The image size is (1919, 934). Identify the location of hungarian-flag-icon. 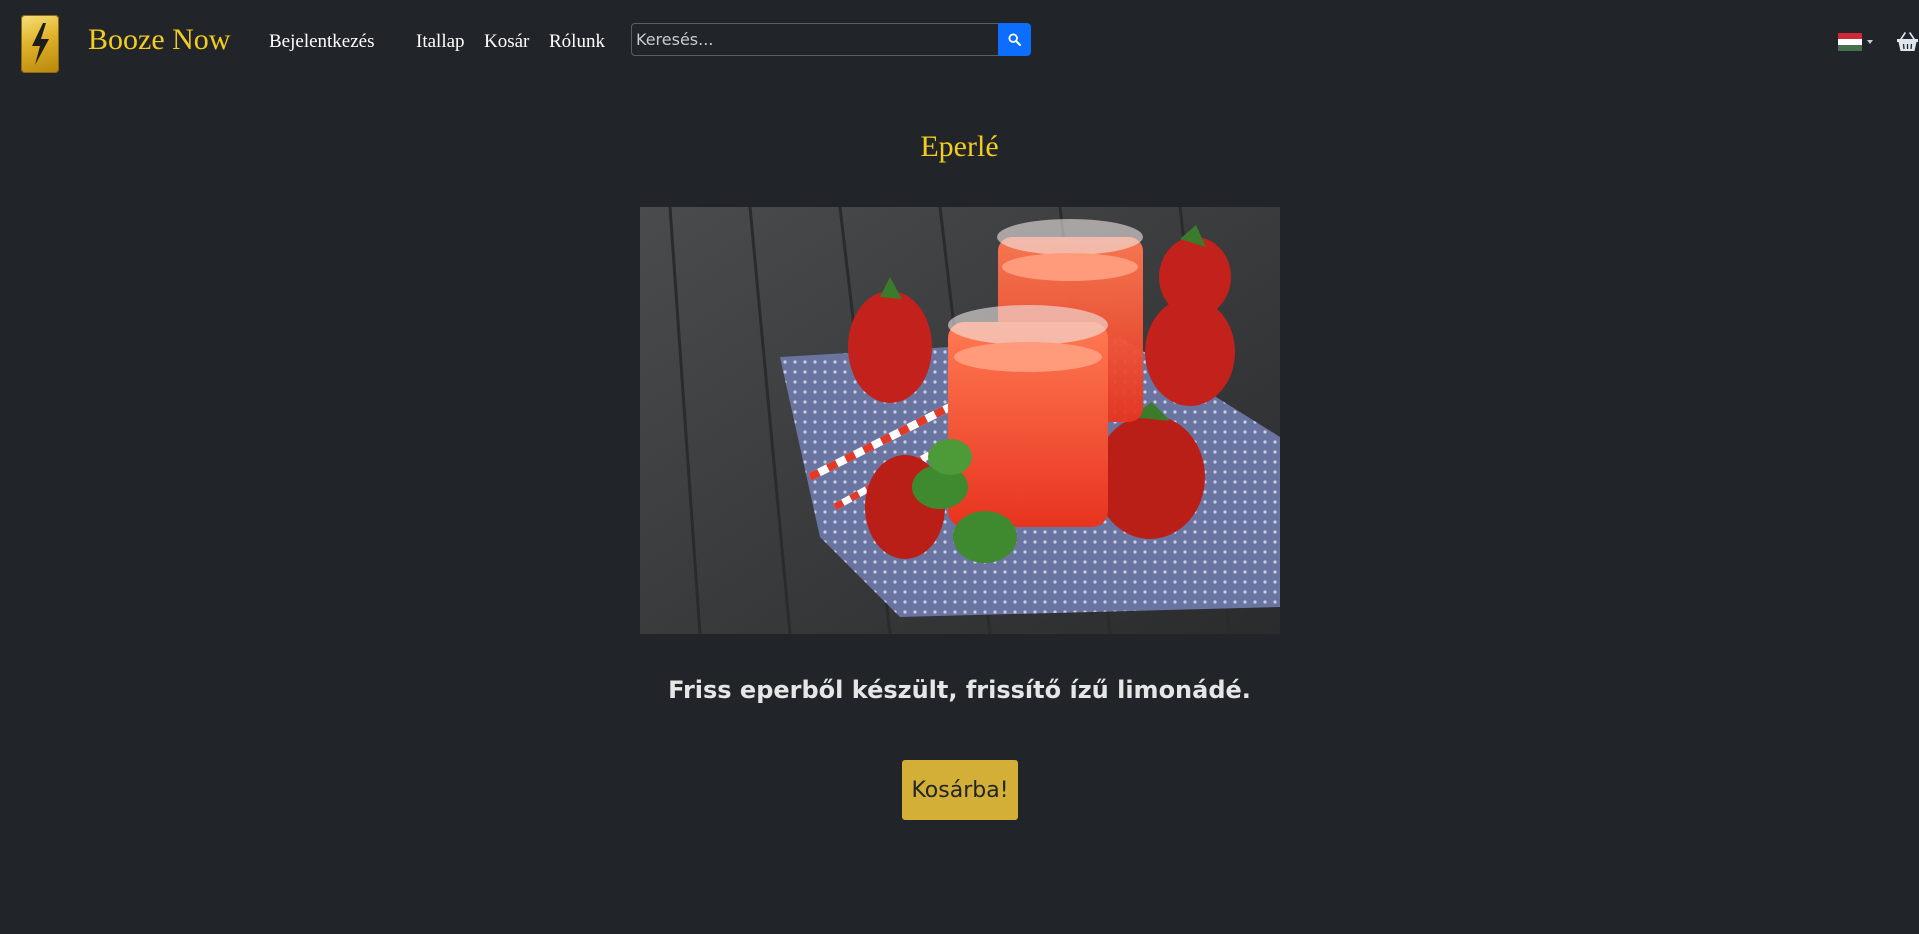
(1850, 42).